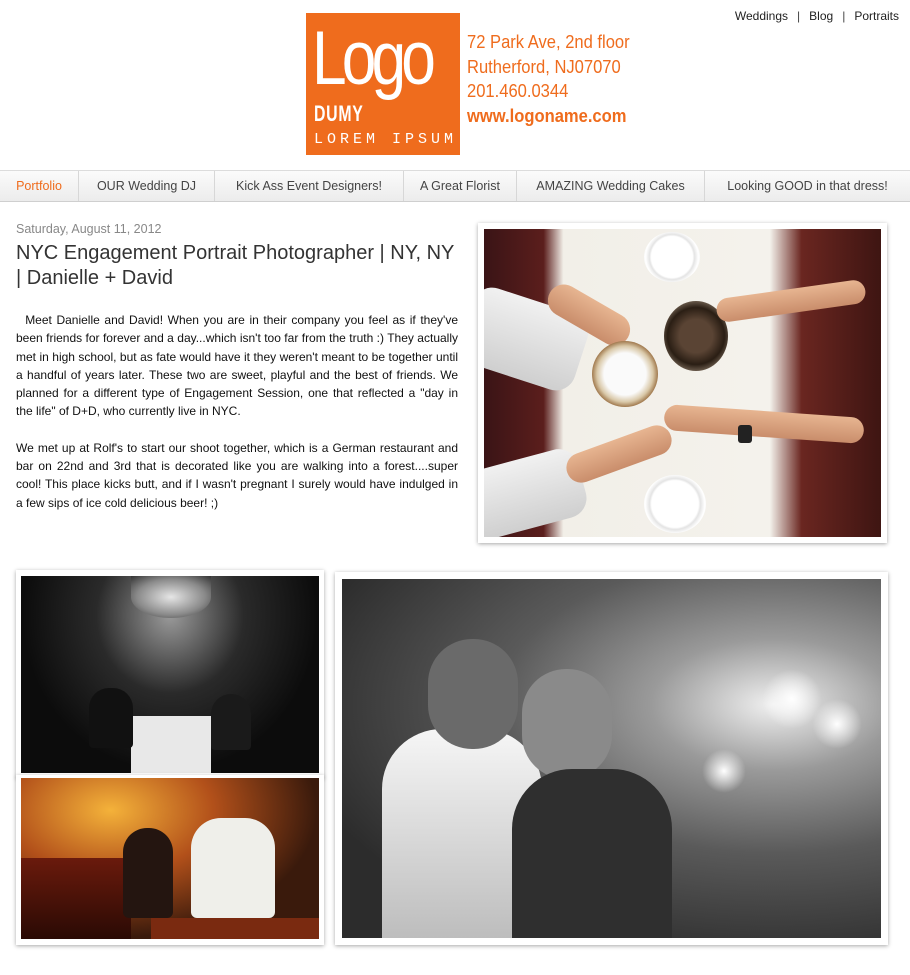 The width and height of the screenshot is (910, 975). What do you see at coordinates (764, 424) in the screenshot?
I see `arm-right` at bounding box center [764, 424].